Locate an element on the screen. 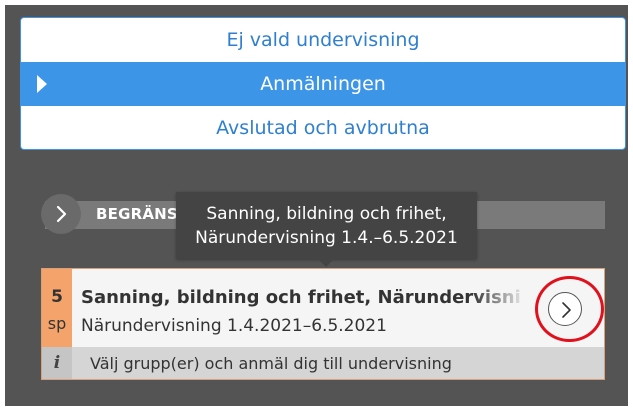  info-icon: i is located at coordinates (57, 363).